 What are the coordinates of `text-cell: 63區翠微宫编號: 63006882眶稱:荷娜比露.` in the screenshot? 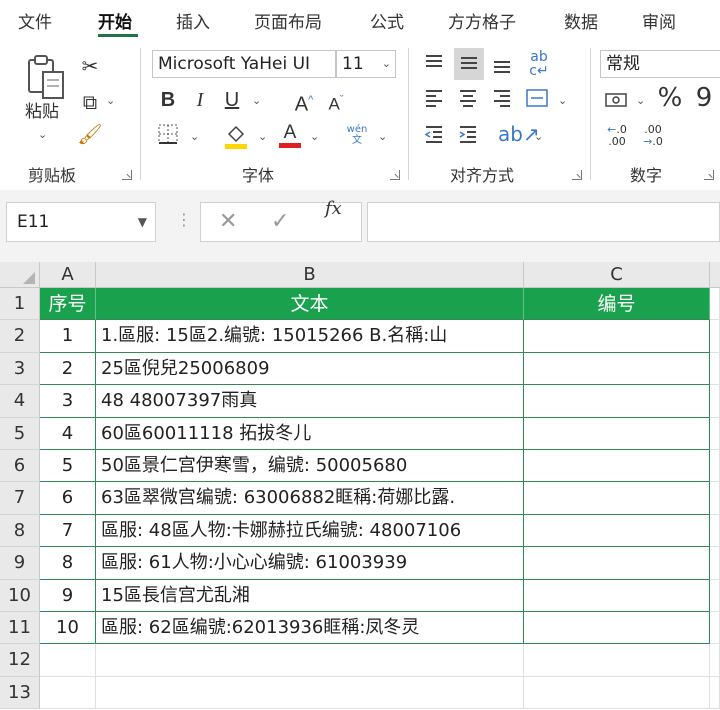 It's located at (310, 498).